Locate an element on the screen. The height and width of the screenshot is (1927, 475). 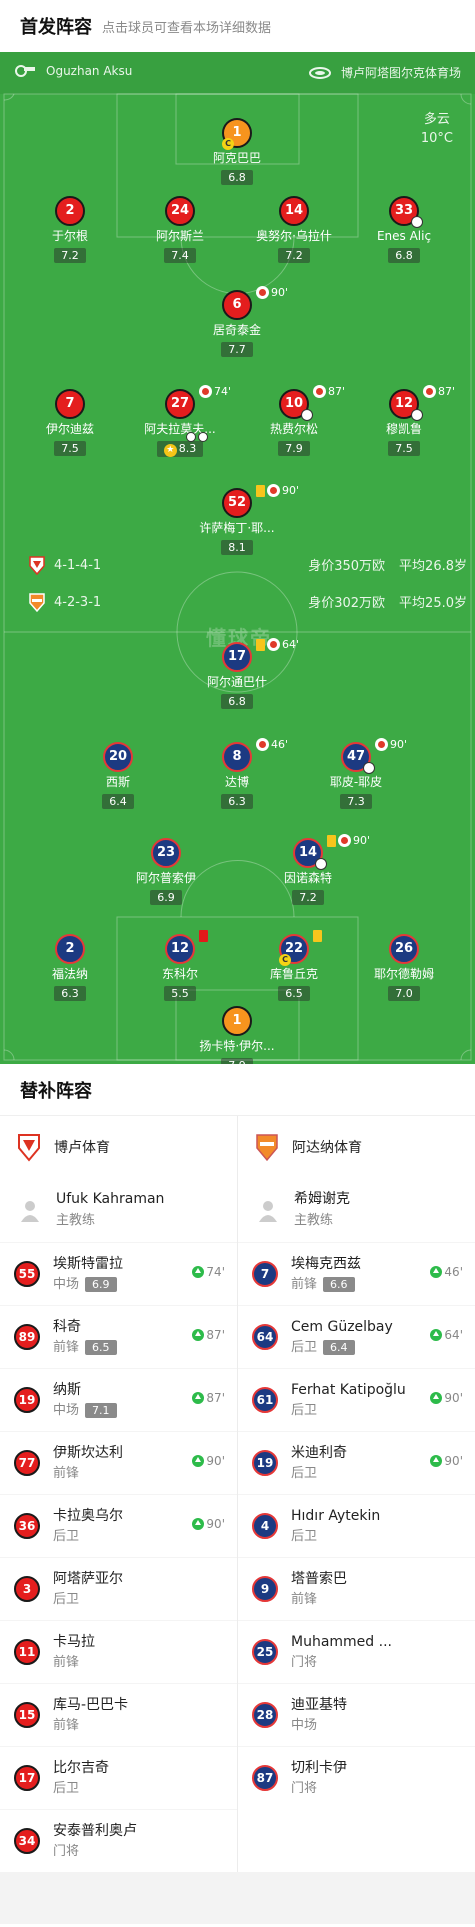
away-player: 2 福法纳 6.3 is located at coordinates (70, 967).